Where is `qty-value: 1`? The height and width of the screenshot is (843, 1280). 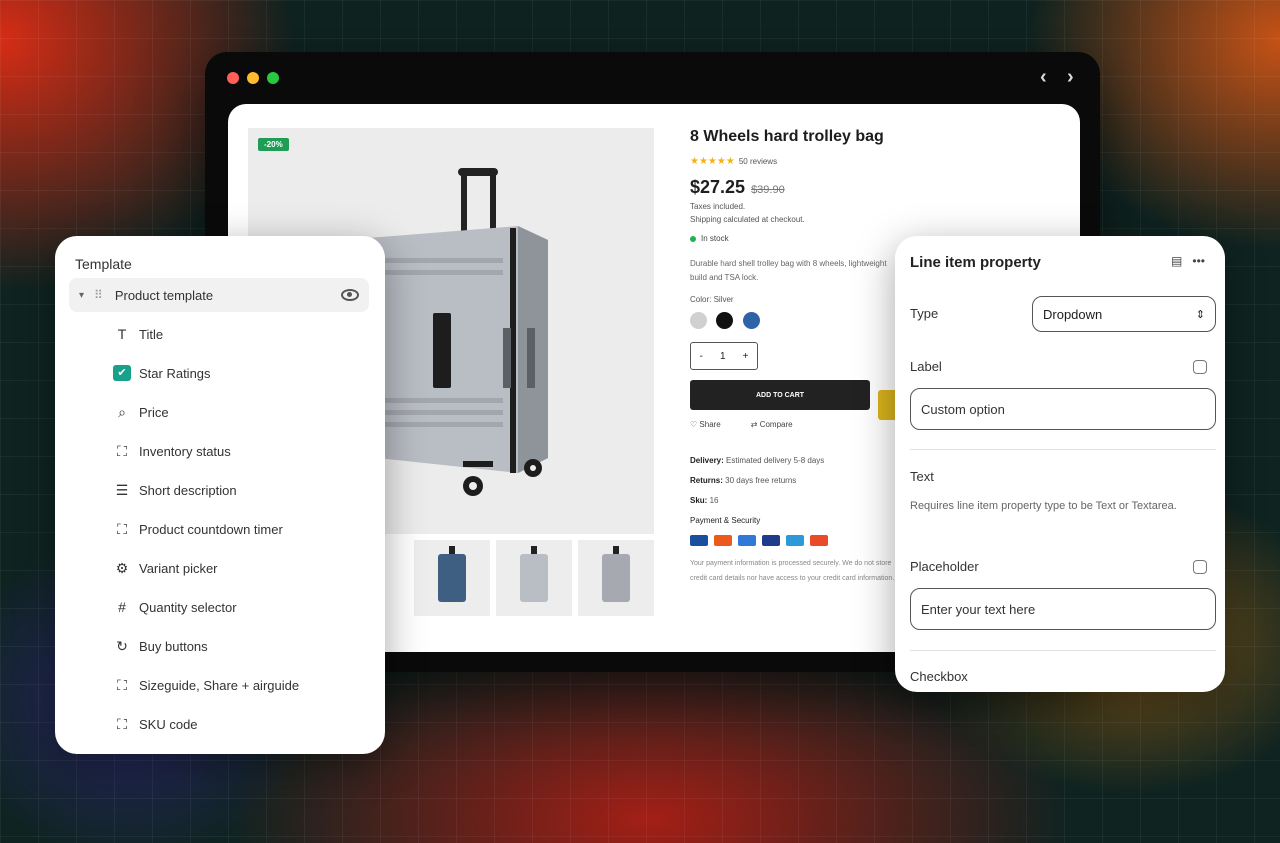 qty-value: 1 is located at coordinates (723, 356).